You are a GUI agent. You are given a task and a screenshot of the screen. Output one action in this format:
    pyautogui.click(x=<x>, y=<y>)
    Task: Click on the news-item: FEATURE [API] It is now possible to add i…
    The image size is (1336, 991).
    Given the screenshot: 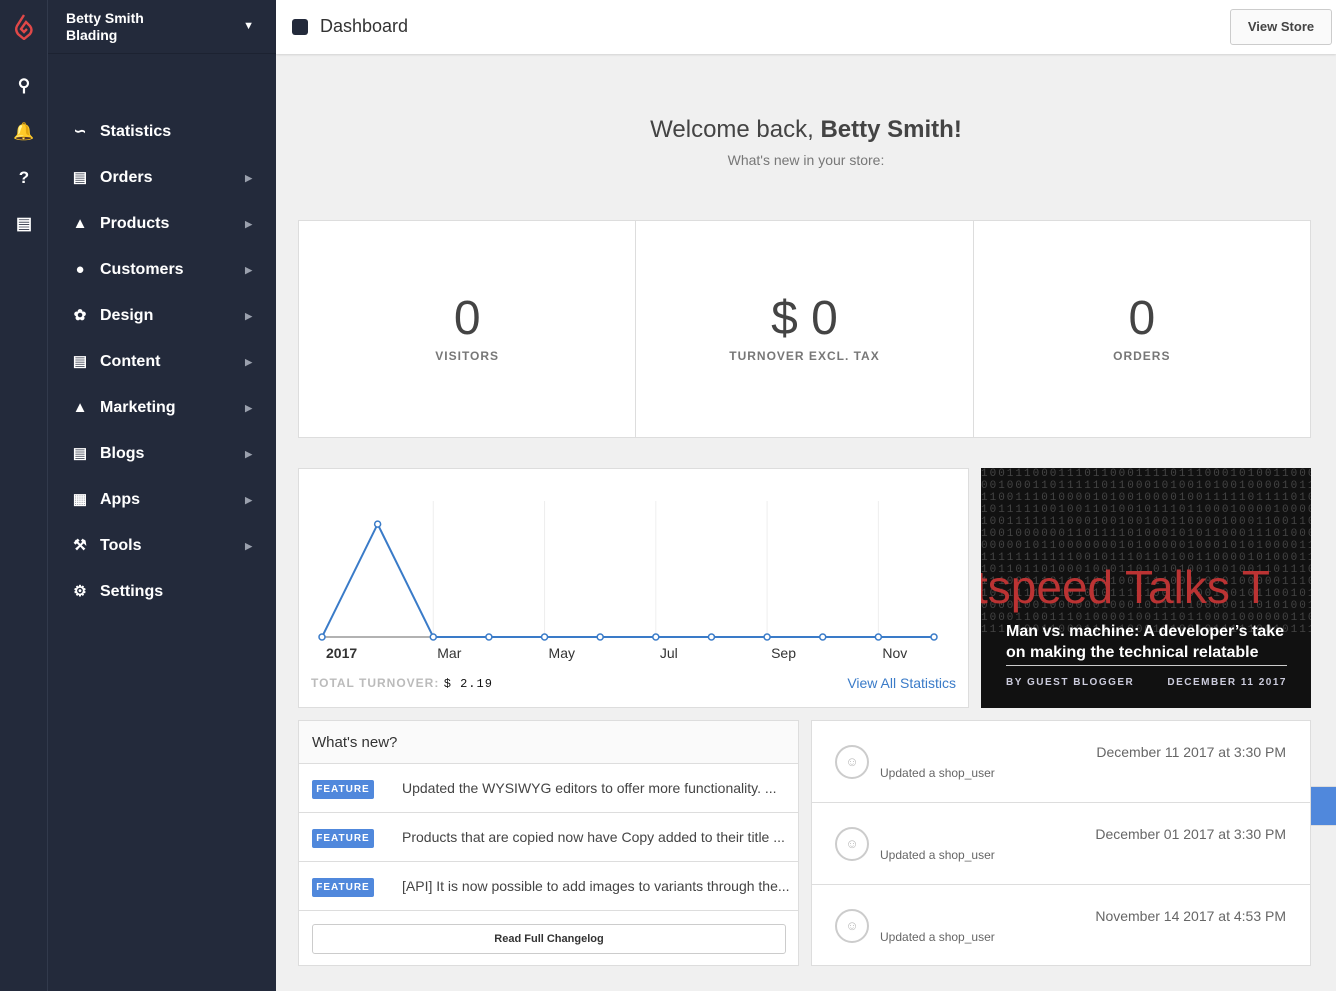 What is the action you would take?
    pyautogui.click(x=548, y=886)
    